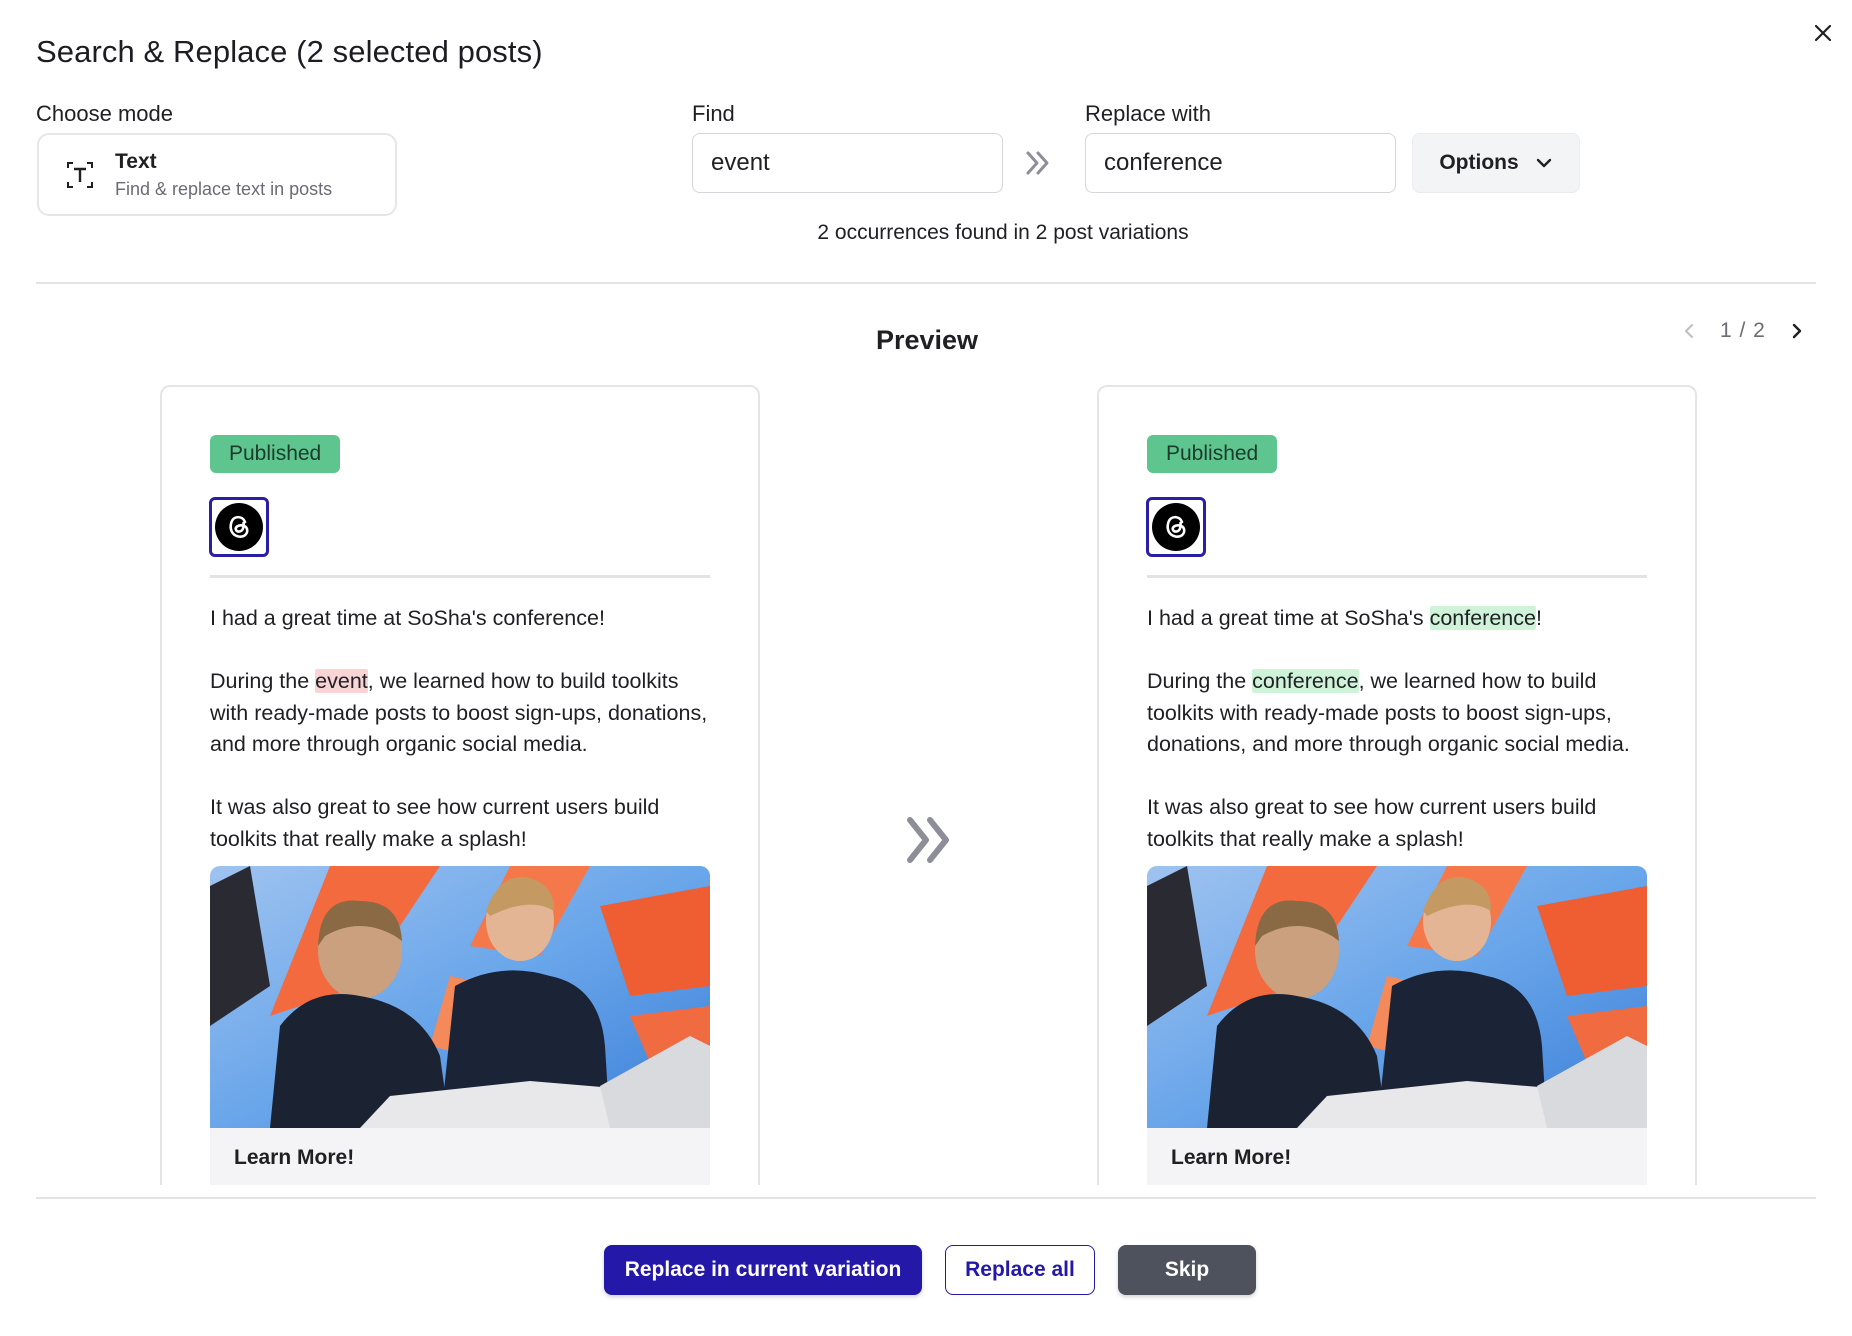 The image size is (1852, 1336). What do you see at coordinates (926, 283) in the screenshot?
I see `top-divider` at bounding box center [926, 283].